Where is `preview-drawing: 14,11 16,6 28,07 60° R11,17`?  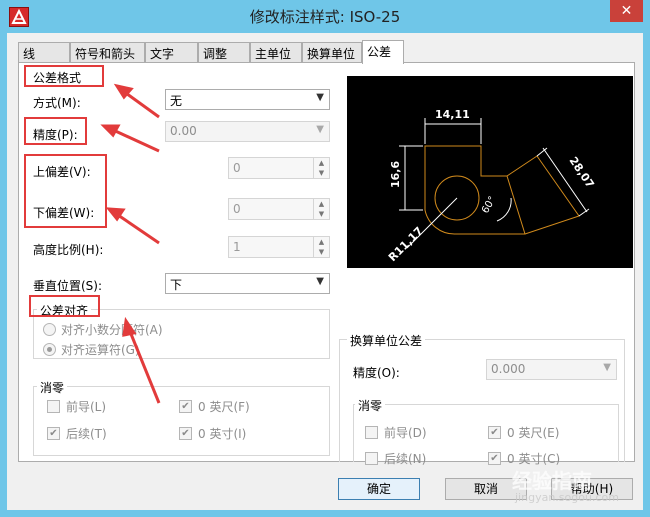 preview-drawing: 14,11 16,6 28,07 60° R11,17 is located at coordinates (491, 186).